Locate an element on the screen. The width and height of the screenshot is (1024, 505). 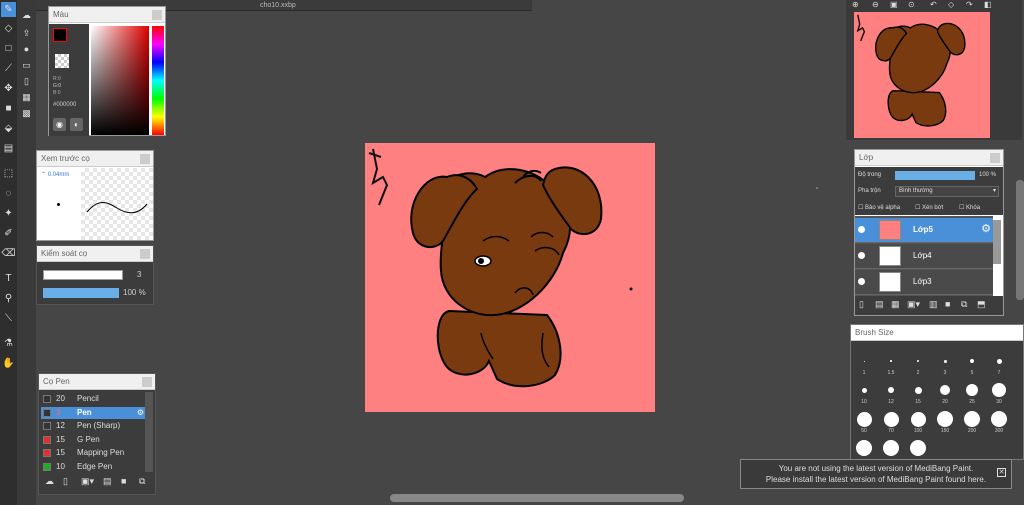
rotate-left-icon: ↶ is located at coordinates (933, 4).